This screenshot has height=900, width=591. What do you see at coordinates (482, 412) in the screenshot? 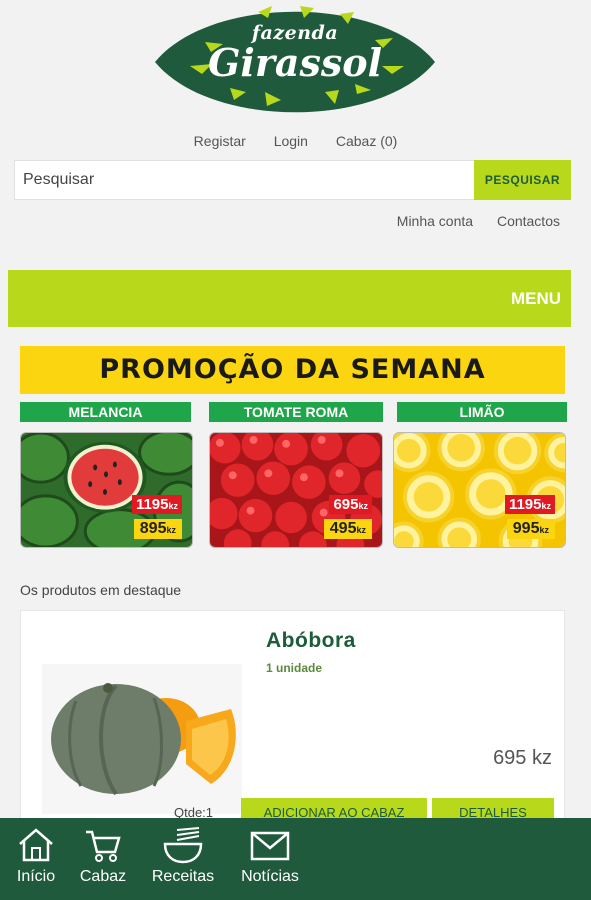
I see `promo-label-limao: LIMÃO` at bounding box center [482, 412].